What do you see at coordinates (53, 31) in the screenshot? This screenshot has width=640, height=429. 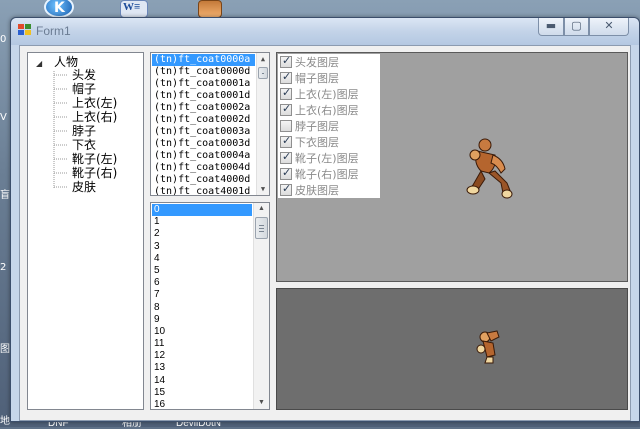 I see `window-title: Form1` at bounding box center [53, 31].